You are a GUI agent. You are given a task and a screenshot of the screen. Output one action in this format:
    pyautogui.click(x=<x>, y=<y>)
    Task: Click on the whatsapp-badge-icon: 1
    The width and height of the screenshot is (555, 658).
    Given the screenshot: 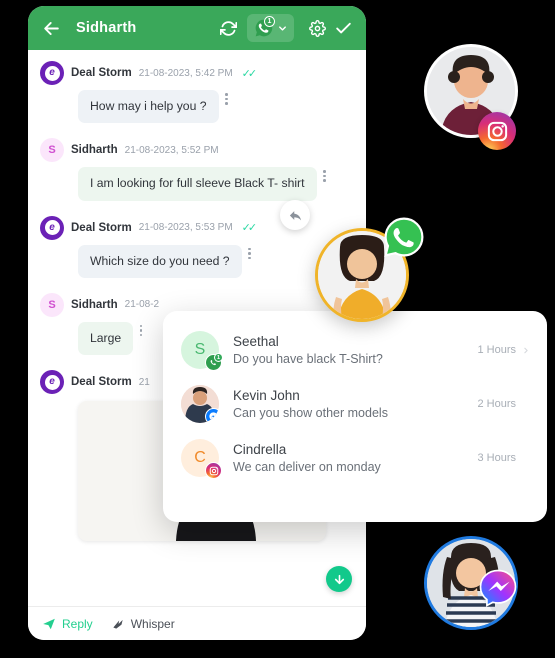 What is the action you would take?
    pyautogui.click(x=214, y=362)
    